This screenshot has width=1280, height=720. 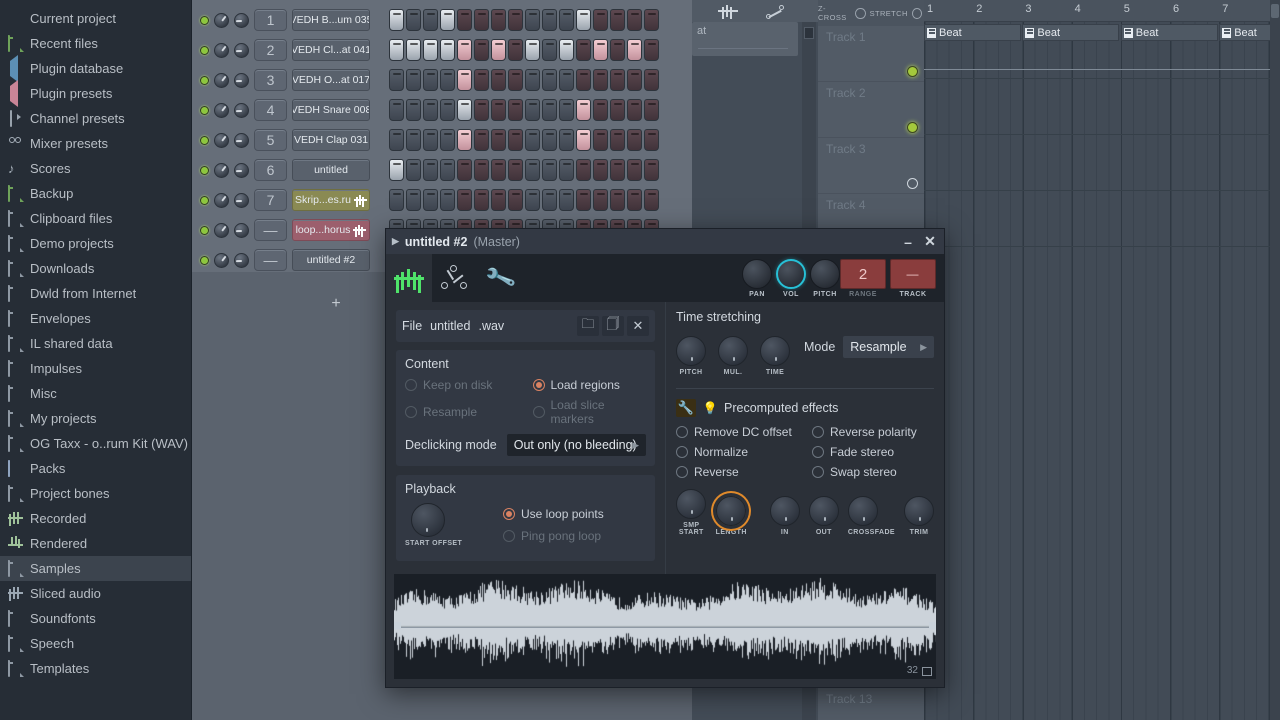 What do you see at coordinates (221, 140) in the screenshot?
I see `channel-pan-knob` at bounding box center [221, 140].